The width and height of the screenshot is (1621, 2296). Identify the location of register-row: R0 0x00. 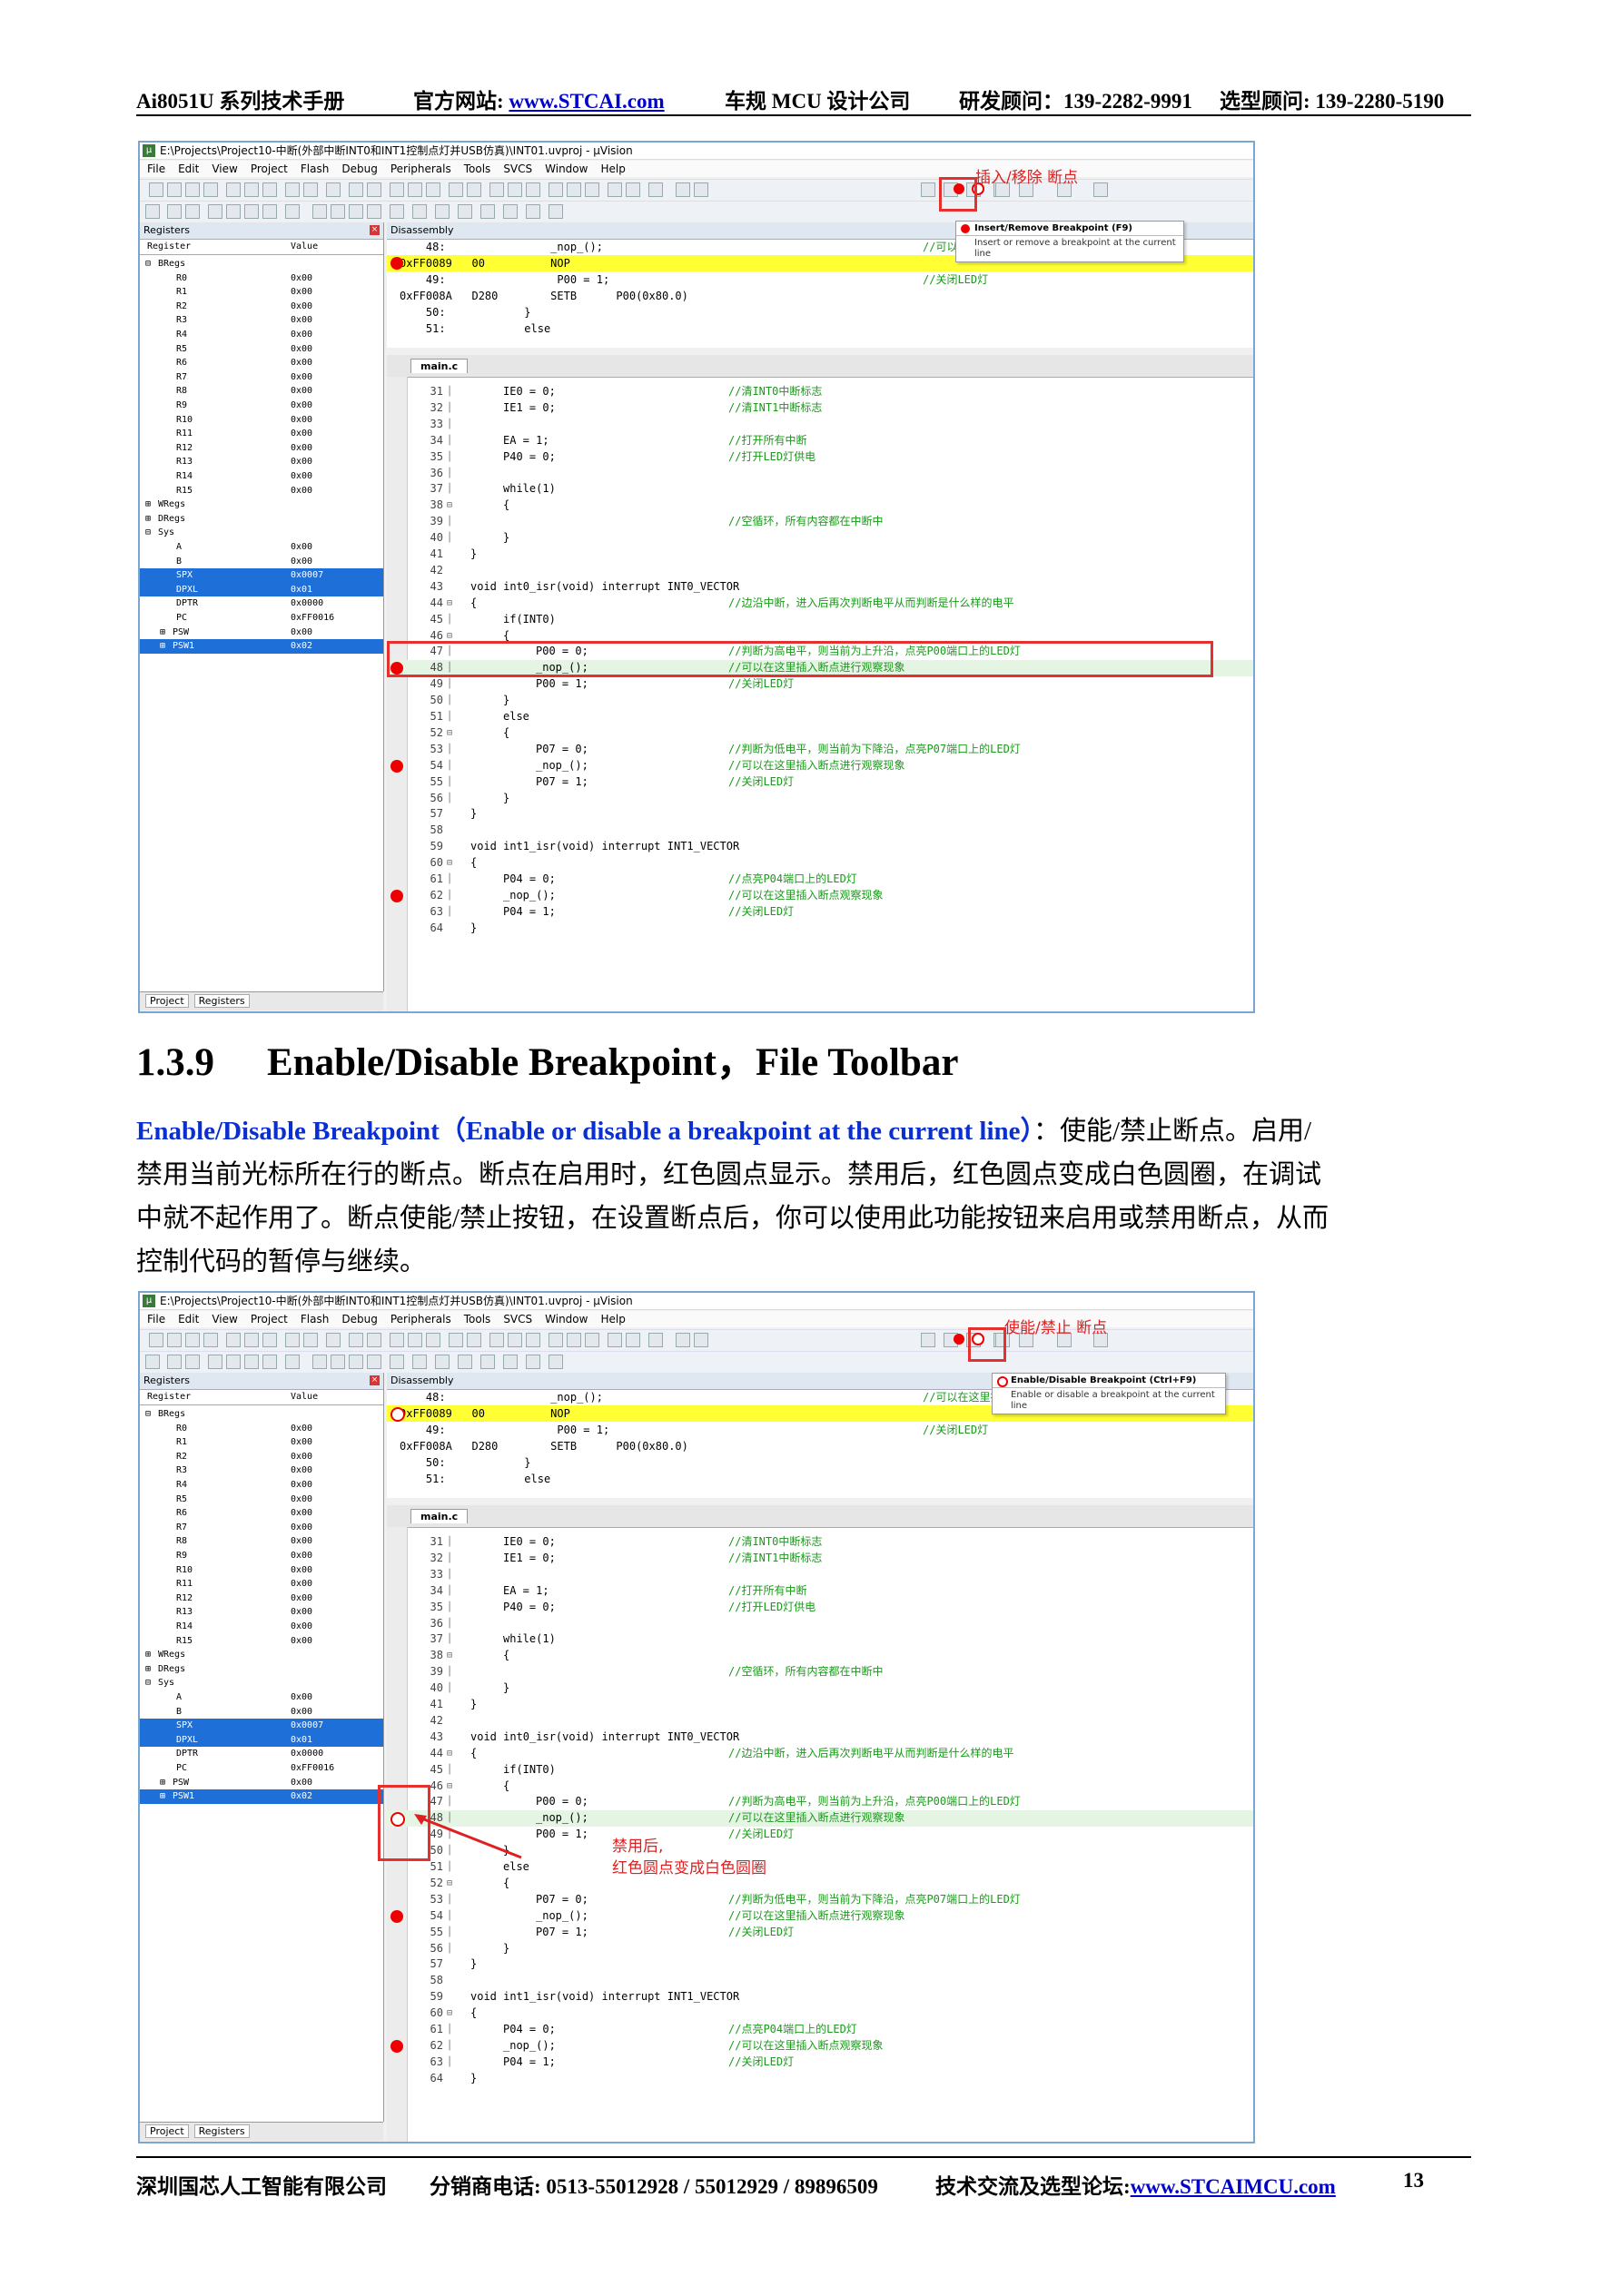
(261, 1429).